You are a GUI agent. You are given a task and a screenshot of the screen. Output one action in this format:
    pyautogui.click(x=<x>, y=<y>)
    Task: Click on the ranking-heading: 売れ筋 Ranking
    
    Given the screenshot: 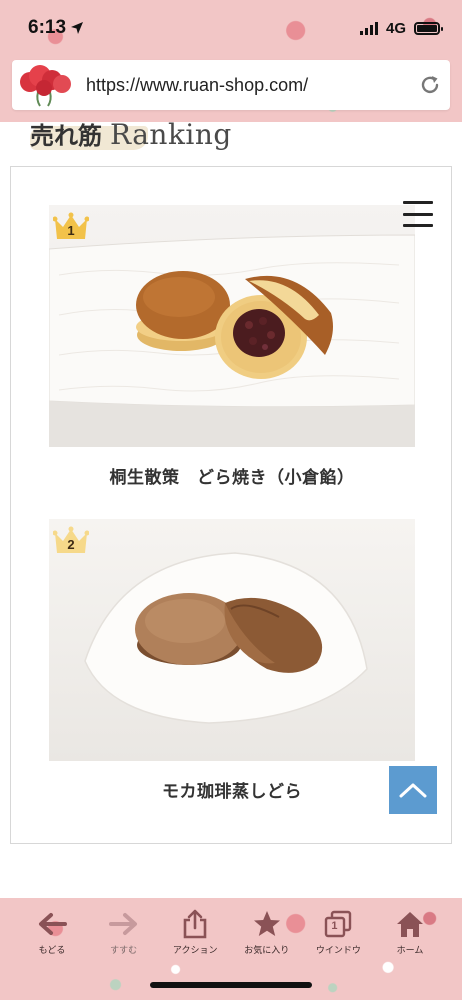 What is the action you would take?
    pyautogui.click(x=131, y=139)
    